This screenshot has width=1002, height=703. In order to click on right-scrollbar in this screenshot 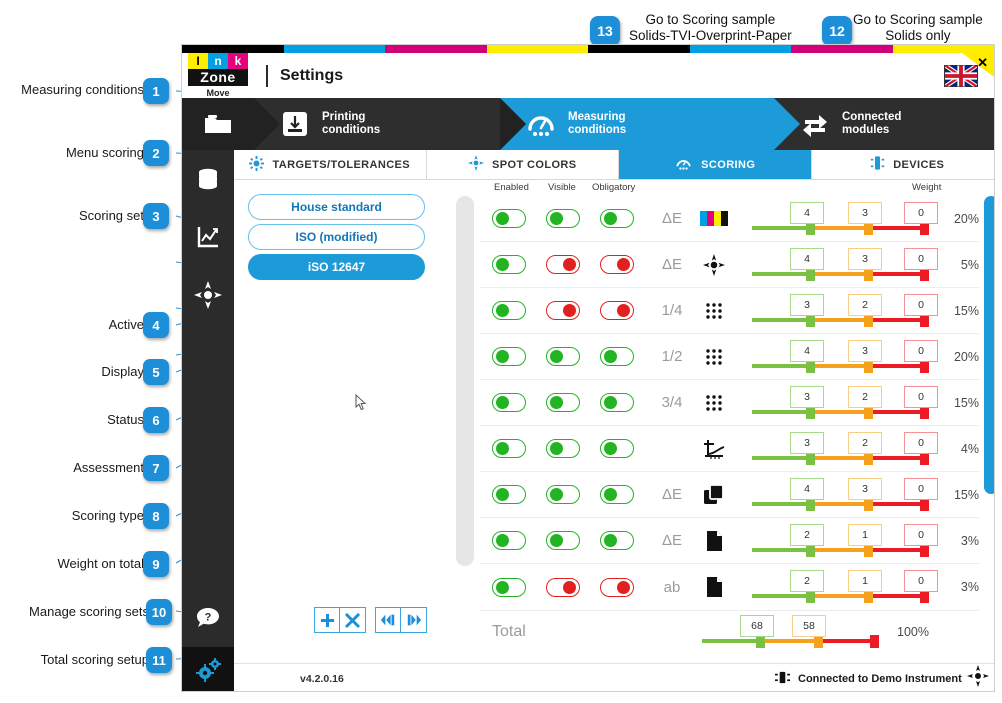, I will do `click(986, 421)`.